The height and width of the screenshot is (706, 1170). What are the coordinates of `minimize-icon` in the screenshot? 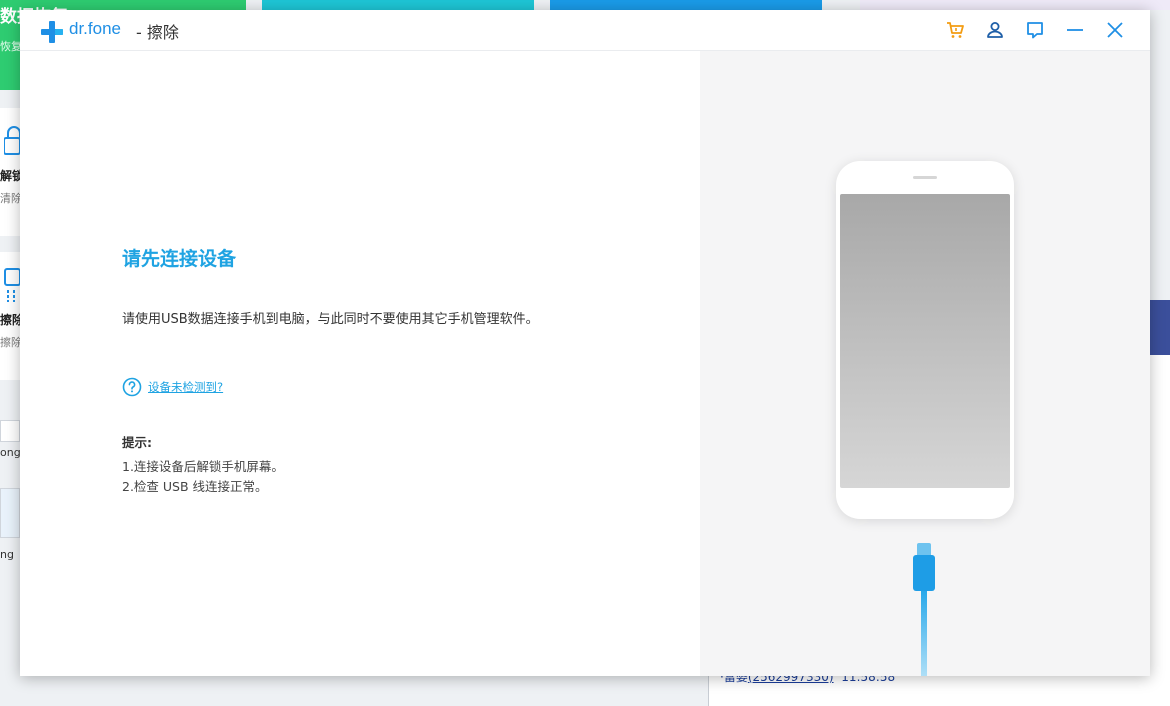 It's located at (1075, 30).